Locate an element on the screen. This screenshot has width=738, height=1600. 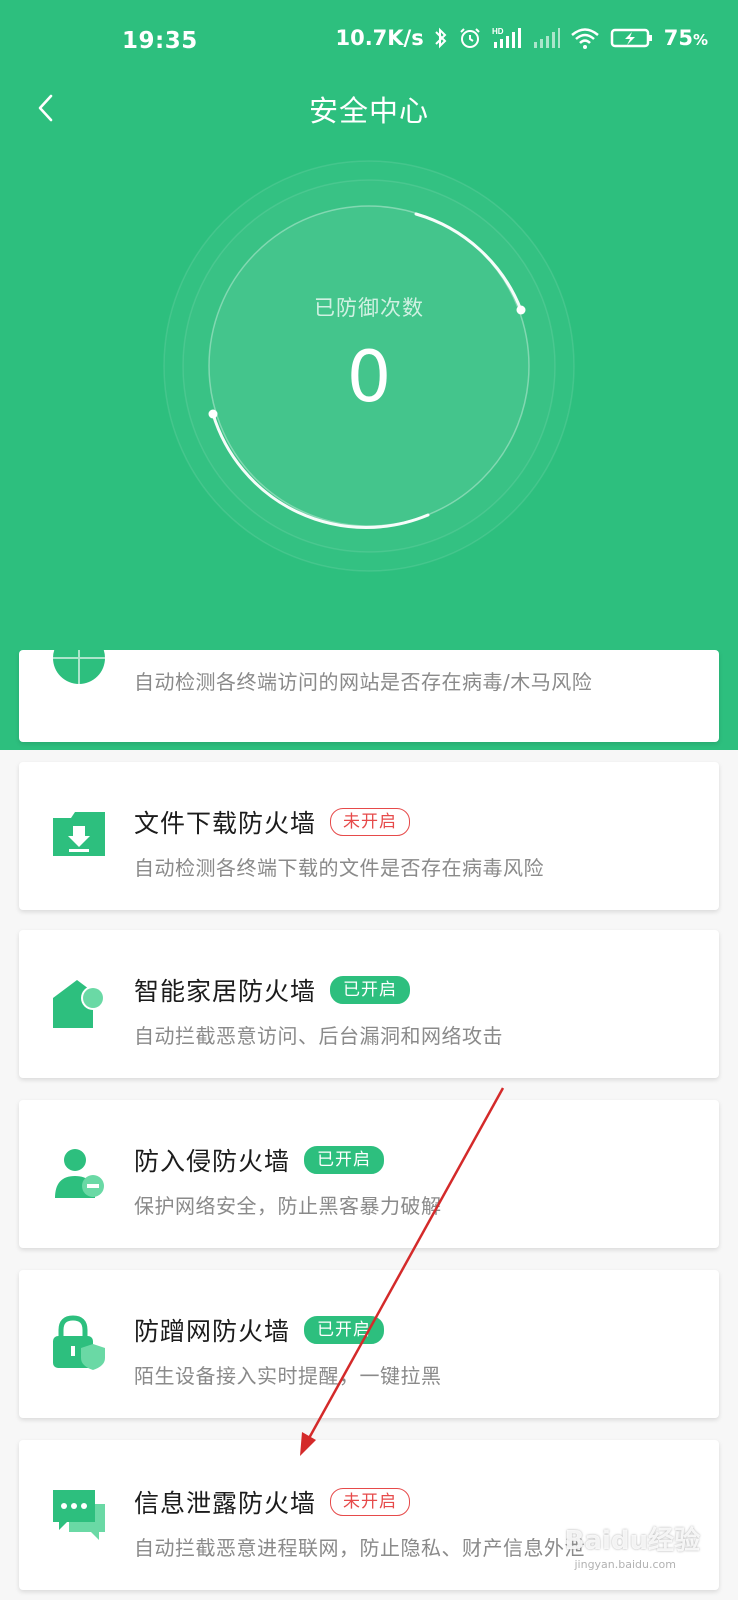
card-title-text: 文件下载防火墙 is located at coordinates (225, 823).